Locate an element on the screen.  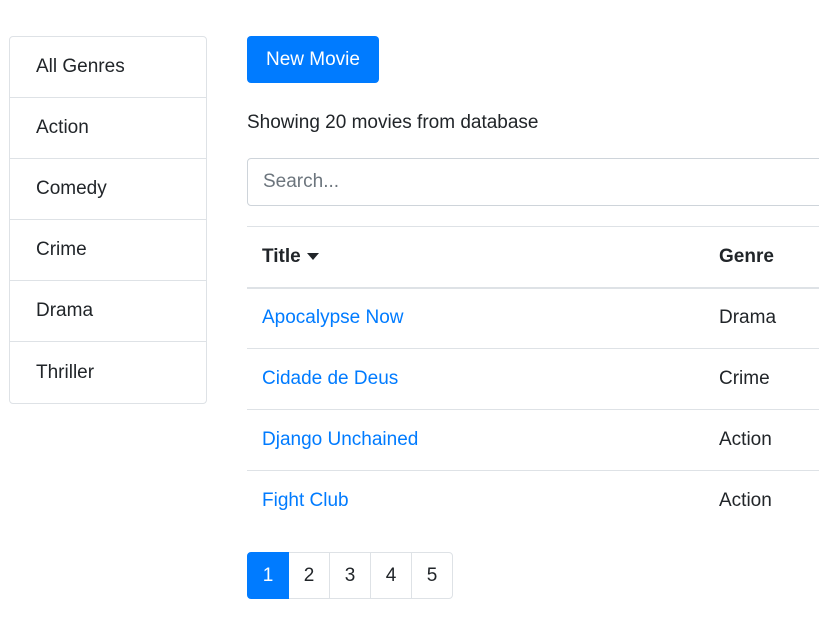
movie-title-cell: Django Unchained is located at coordinates (475, 440).